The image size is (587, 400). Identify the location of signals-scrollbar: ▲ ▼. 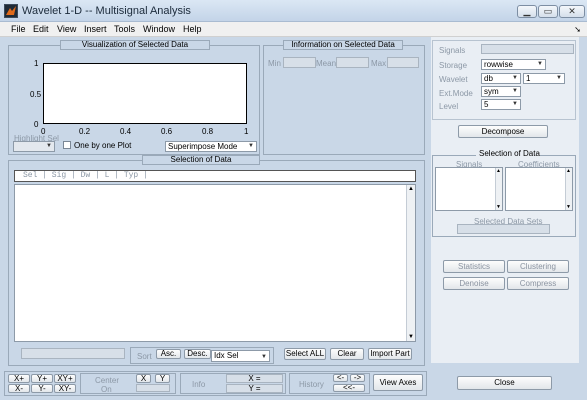
(498, 189).